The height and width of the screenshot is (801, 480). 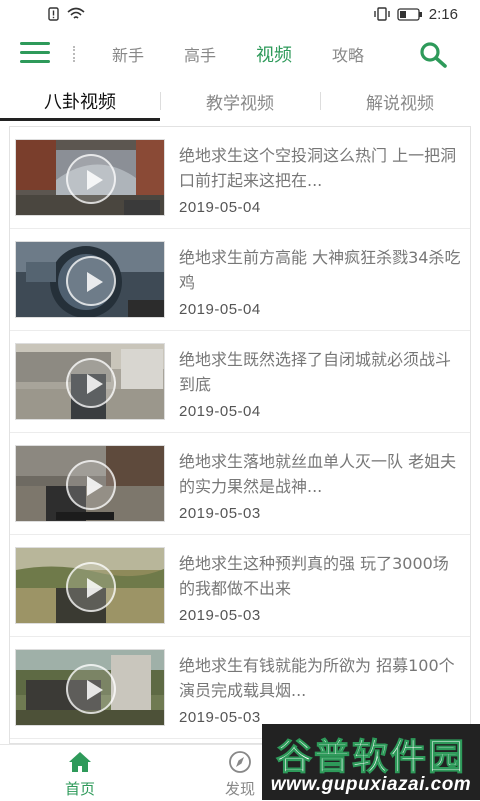 I want to click on tab-commentary-videos: 解说视频, so click(x=400, y=101).